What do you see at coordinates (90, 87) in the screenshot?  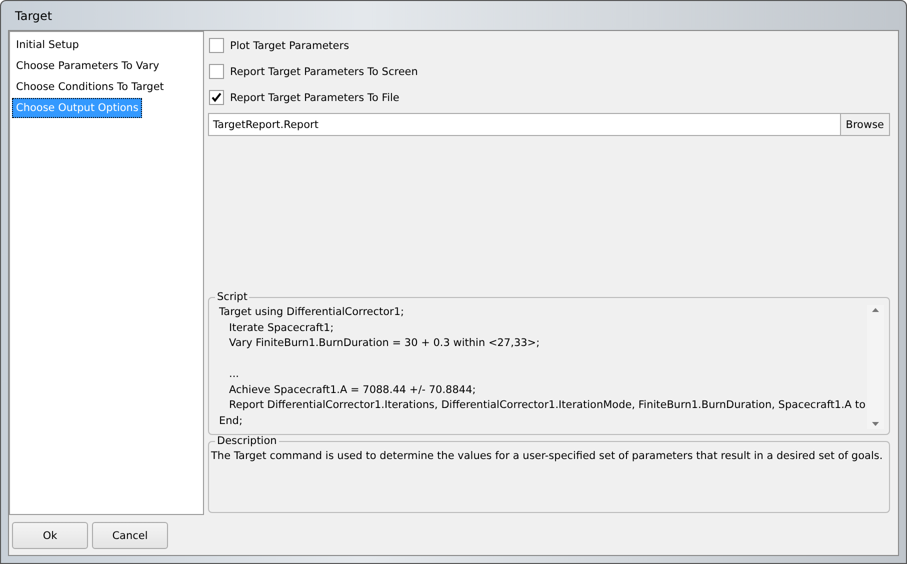 I see `step-item: Choose Conditions To Target` at bounding box center [90, 87].